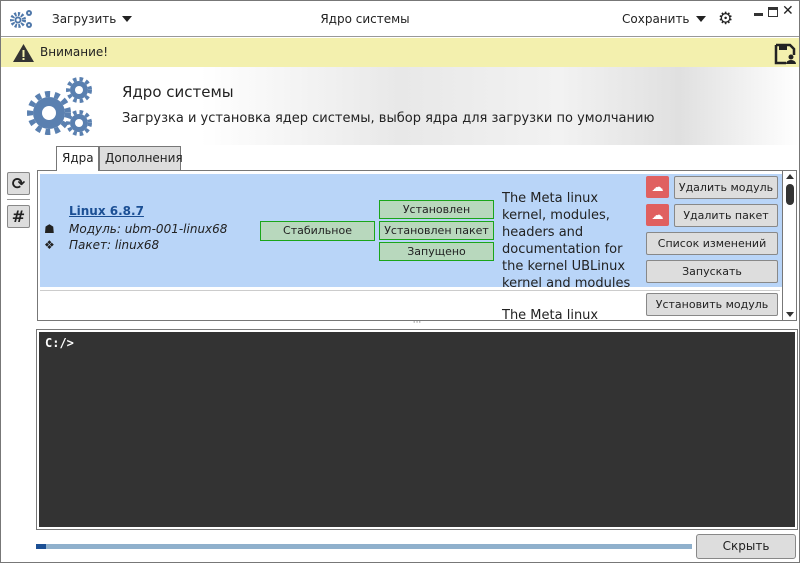 The width and height of the screenshot is (800, 563). Describe the element at coordinates (364, 546) in the screenshot. I see `progress-bar` at that location.